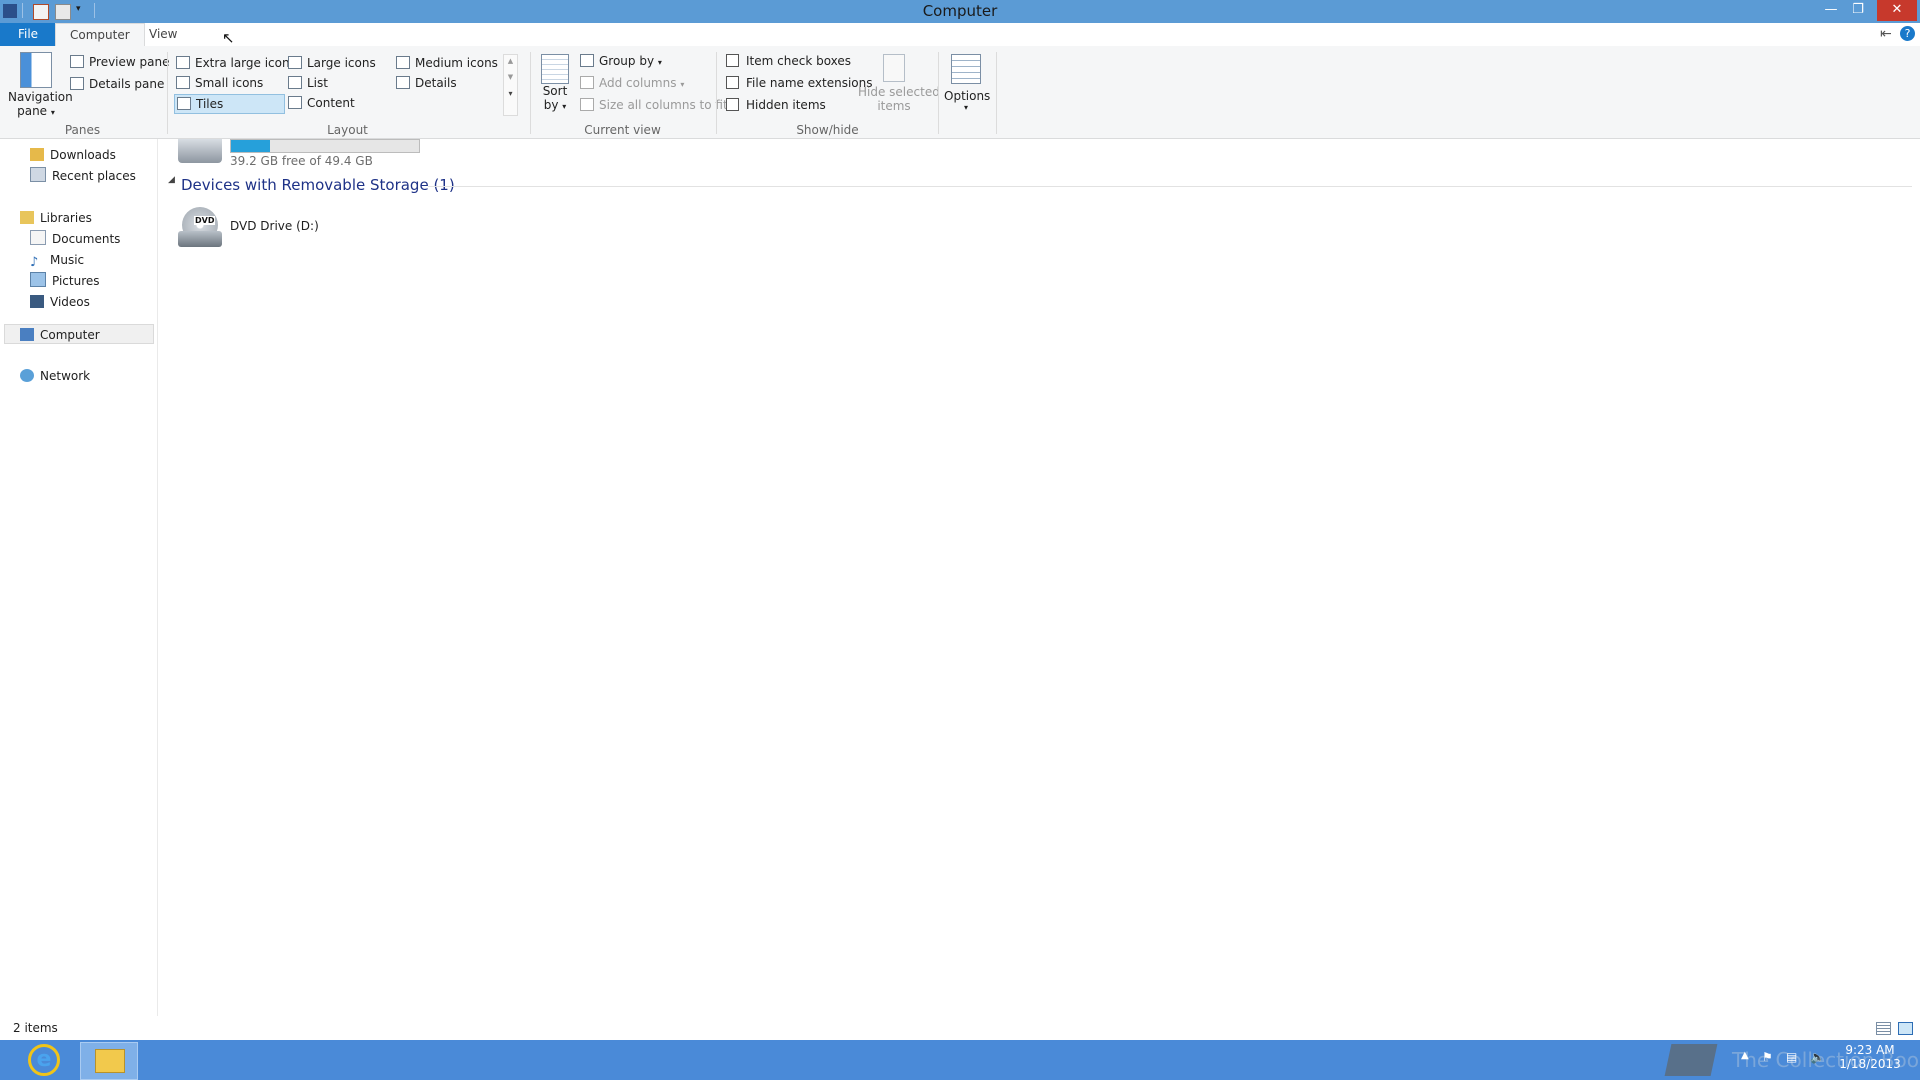 The image size is (1920, 1080). Describe the element at coordinates (510, 61) in the screenshot. I see `scroll-up-icon: ▲` at that location.